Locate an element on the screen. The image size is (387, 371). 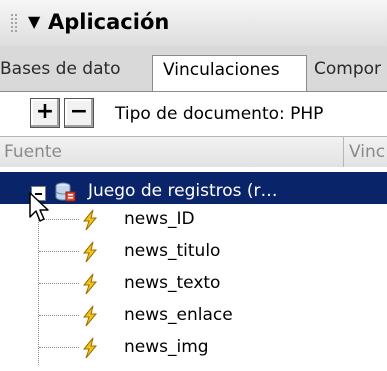
field-row: news_texto is located at coordinates (193, 284).